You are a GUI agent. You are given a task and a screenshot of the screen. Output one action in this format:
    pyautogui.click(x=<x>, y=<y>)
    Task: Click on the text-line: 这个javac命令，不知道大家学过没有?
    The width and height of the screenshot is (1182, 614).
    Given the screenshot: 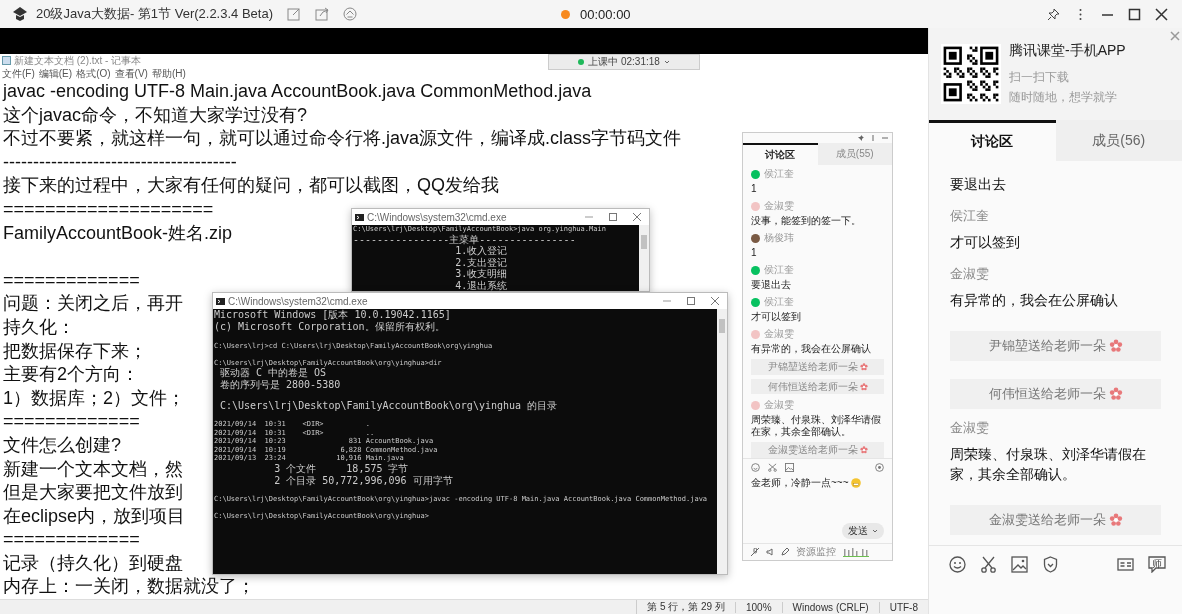 What is the action you would take?
    pyautogui.click(x=155, y=115)
    